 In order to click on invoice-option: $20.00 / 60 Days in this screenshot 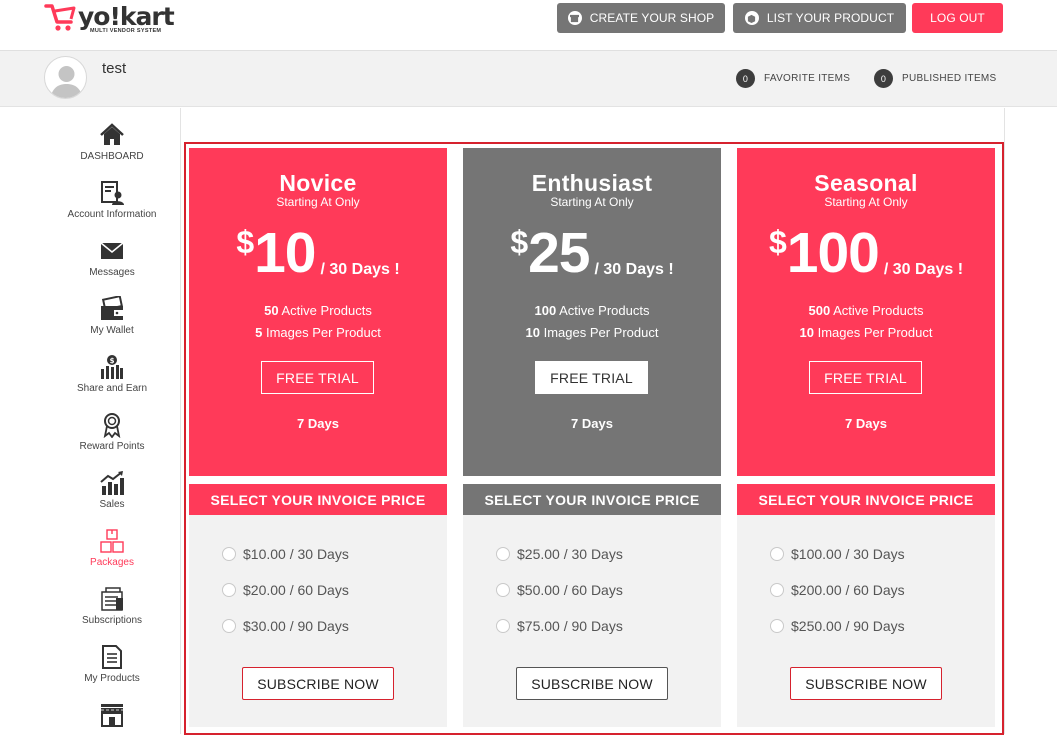, I will do `click(285, 590)`.